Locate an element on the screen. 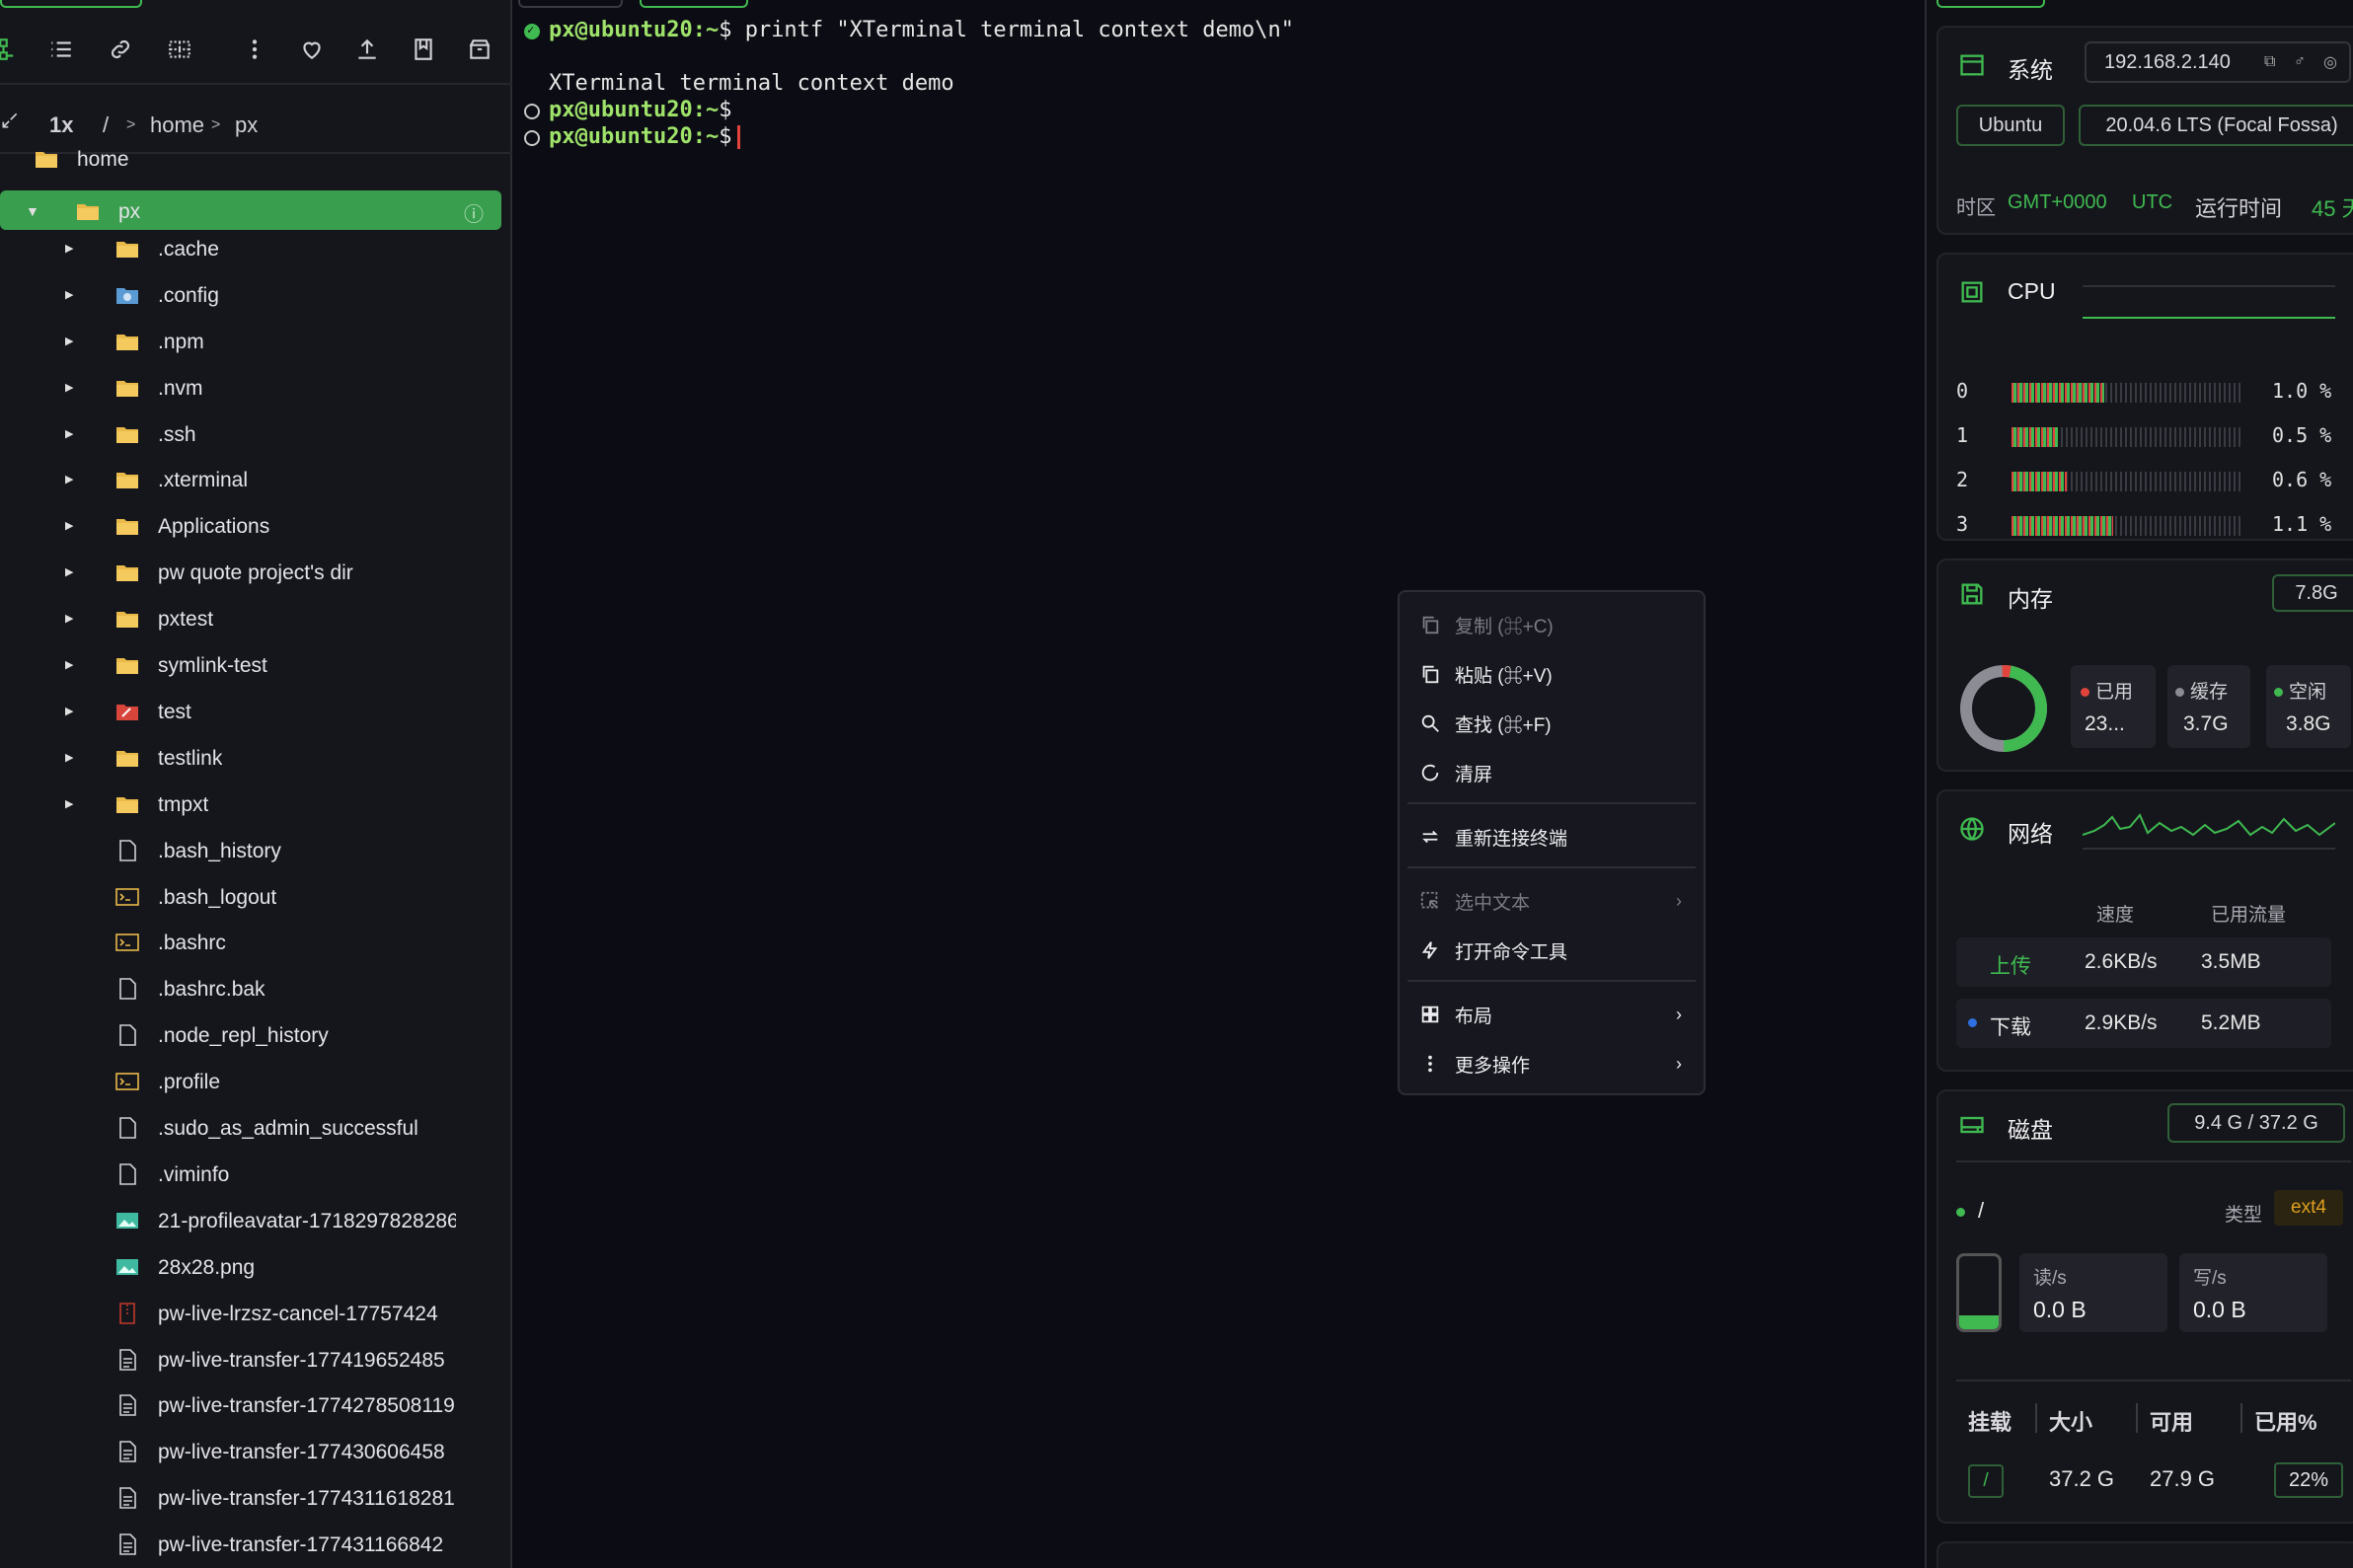  expand-arrow-icon: ▼ is located at coordinates (32, 211).